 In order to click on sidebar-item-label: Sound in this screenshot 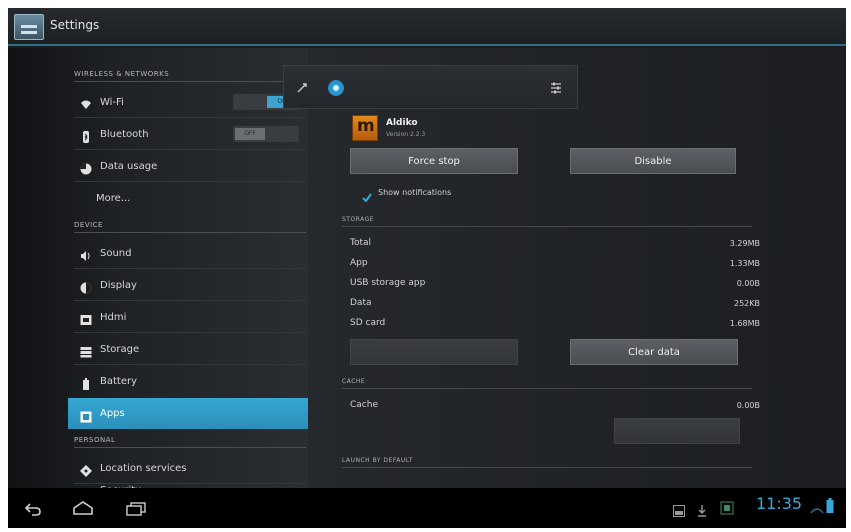, I will do `click(116, 253)`.